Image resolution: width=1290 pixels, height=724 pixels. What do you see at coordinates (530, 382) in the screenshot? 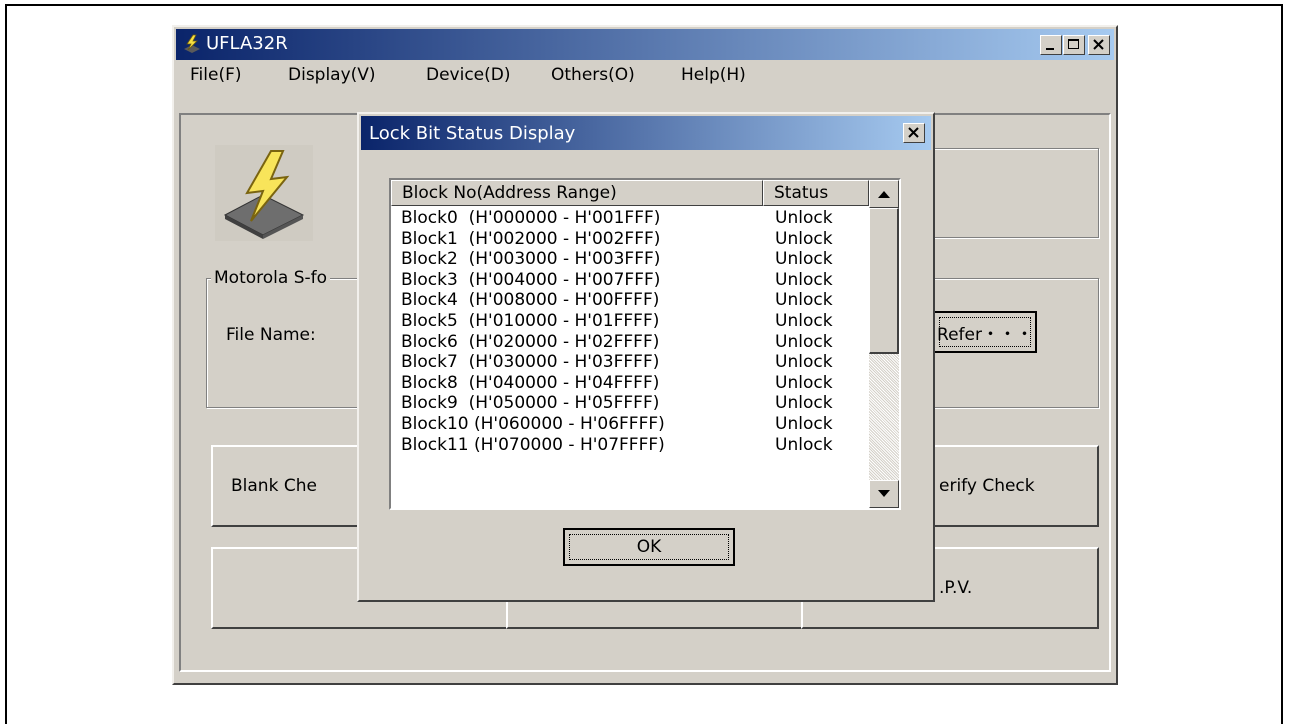
I see `block-range-cell: Block8 (H'040000 - H'04FFFF)` at bounding box center [530, 382].